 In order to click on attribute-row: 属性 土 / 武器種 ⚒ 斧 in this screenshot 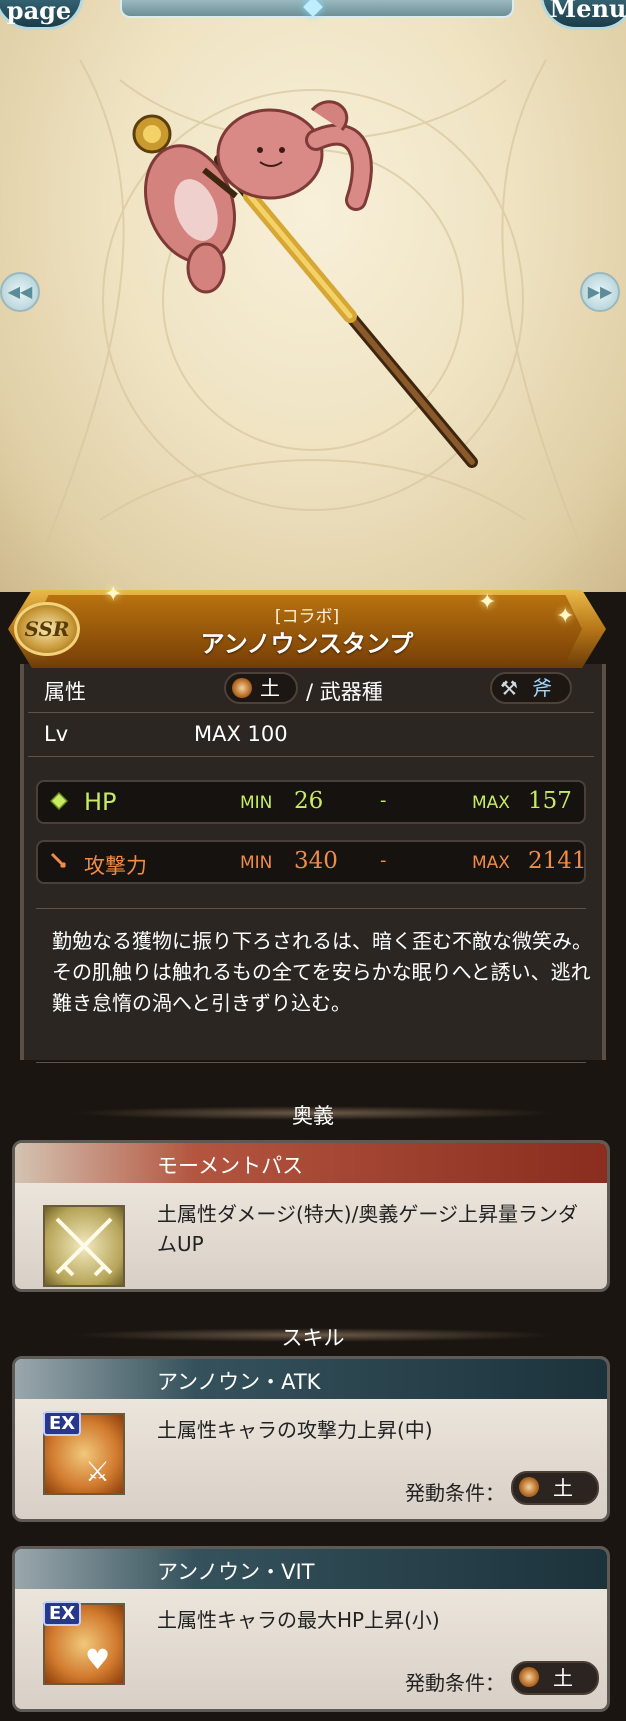, I will do `click(311, 690)`.